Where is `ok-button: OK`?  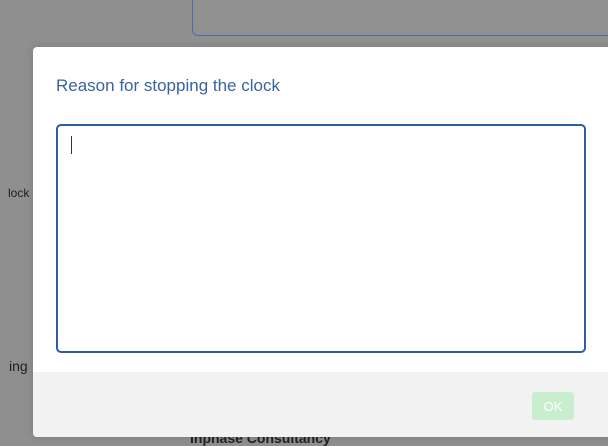
ok-button: OK is located at coordinates (553, 406).